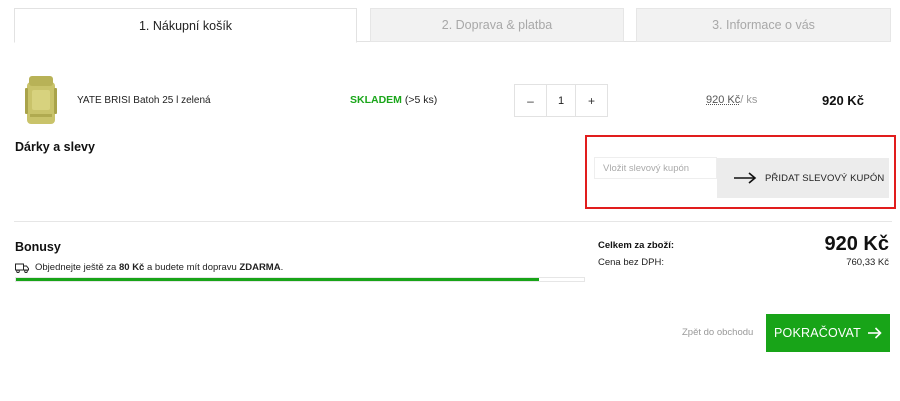  Describe the element at coordinates (817, 333) in the screenshot. I see `continue-label: POKRAČOVAT` at that location.